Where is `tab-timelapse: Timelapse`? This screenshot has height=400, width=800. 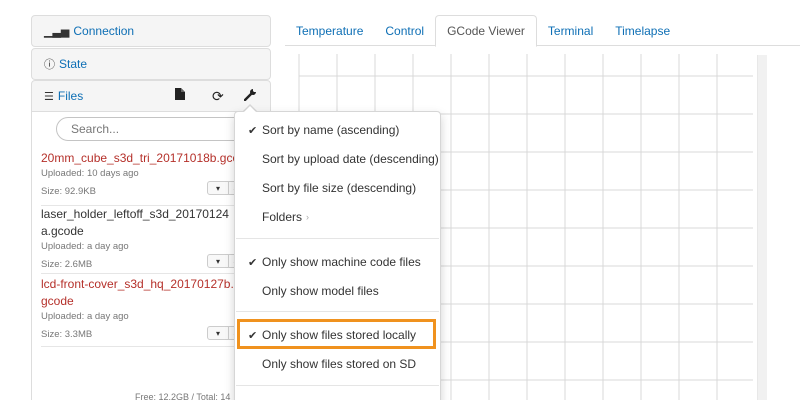 tab-timelapse: Timelapse is located at coordinates (642, 30).